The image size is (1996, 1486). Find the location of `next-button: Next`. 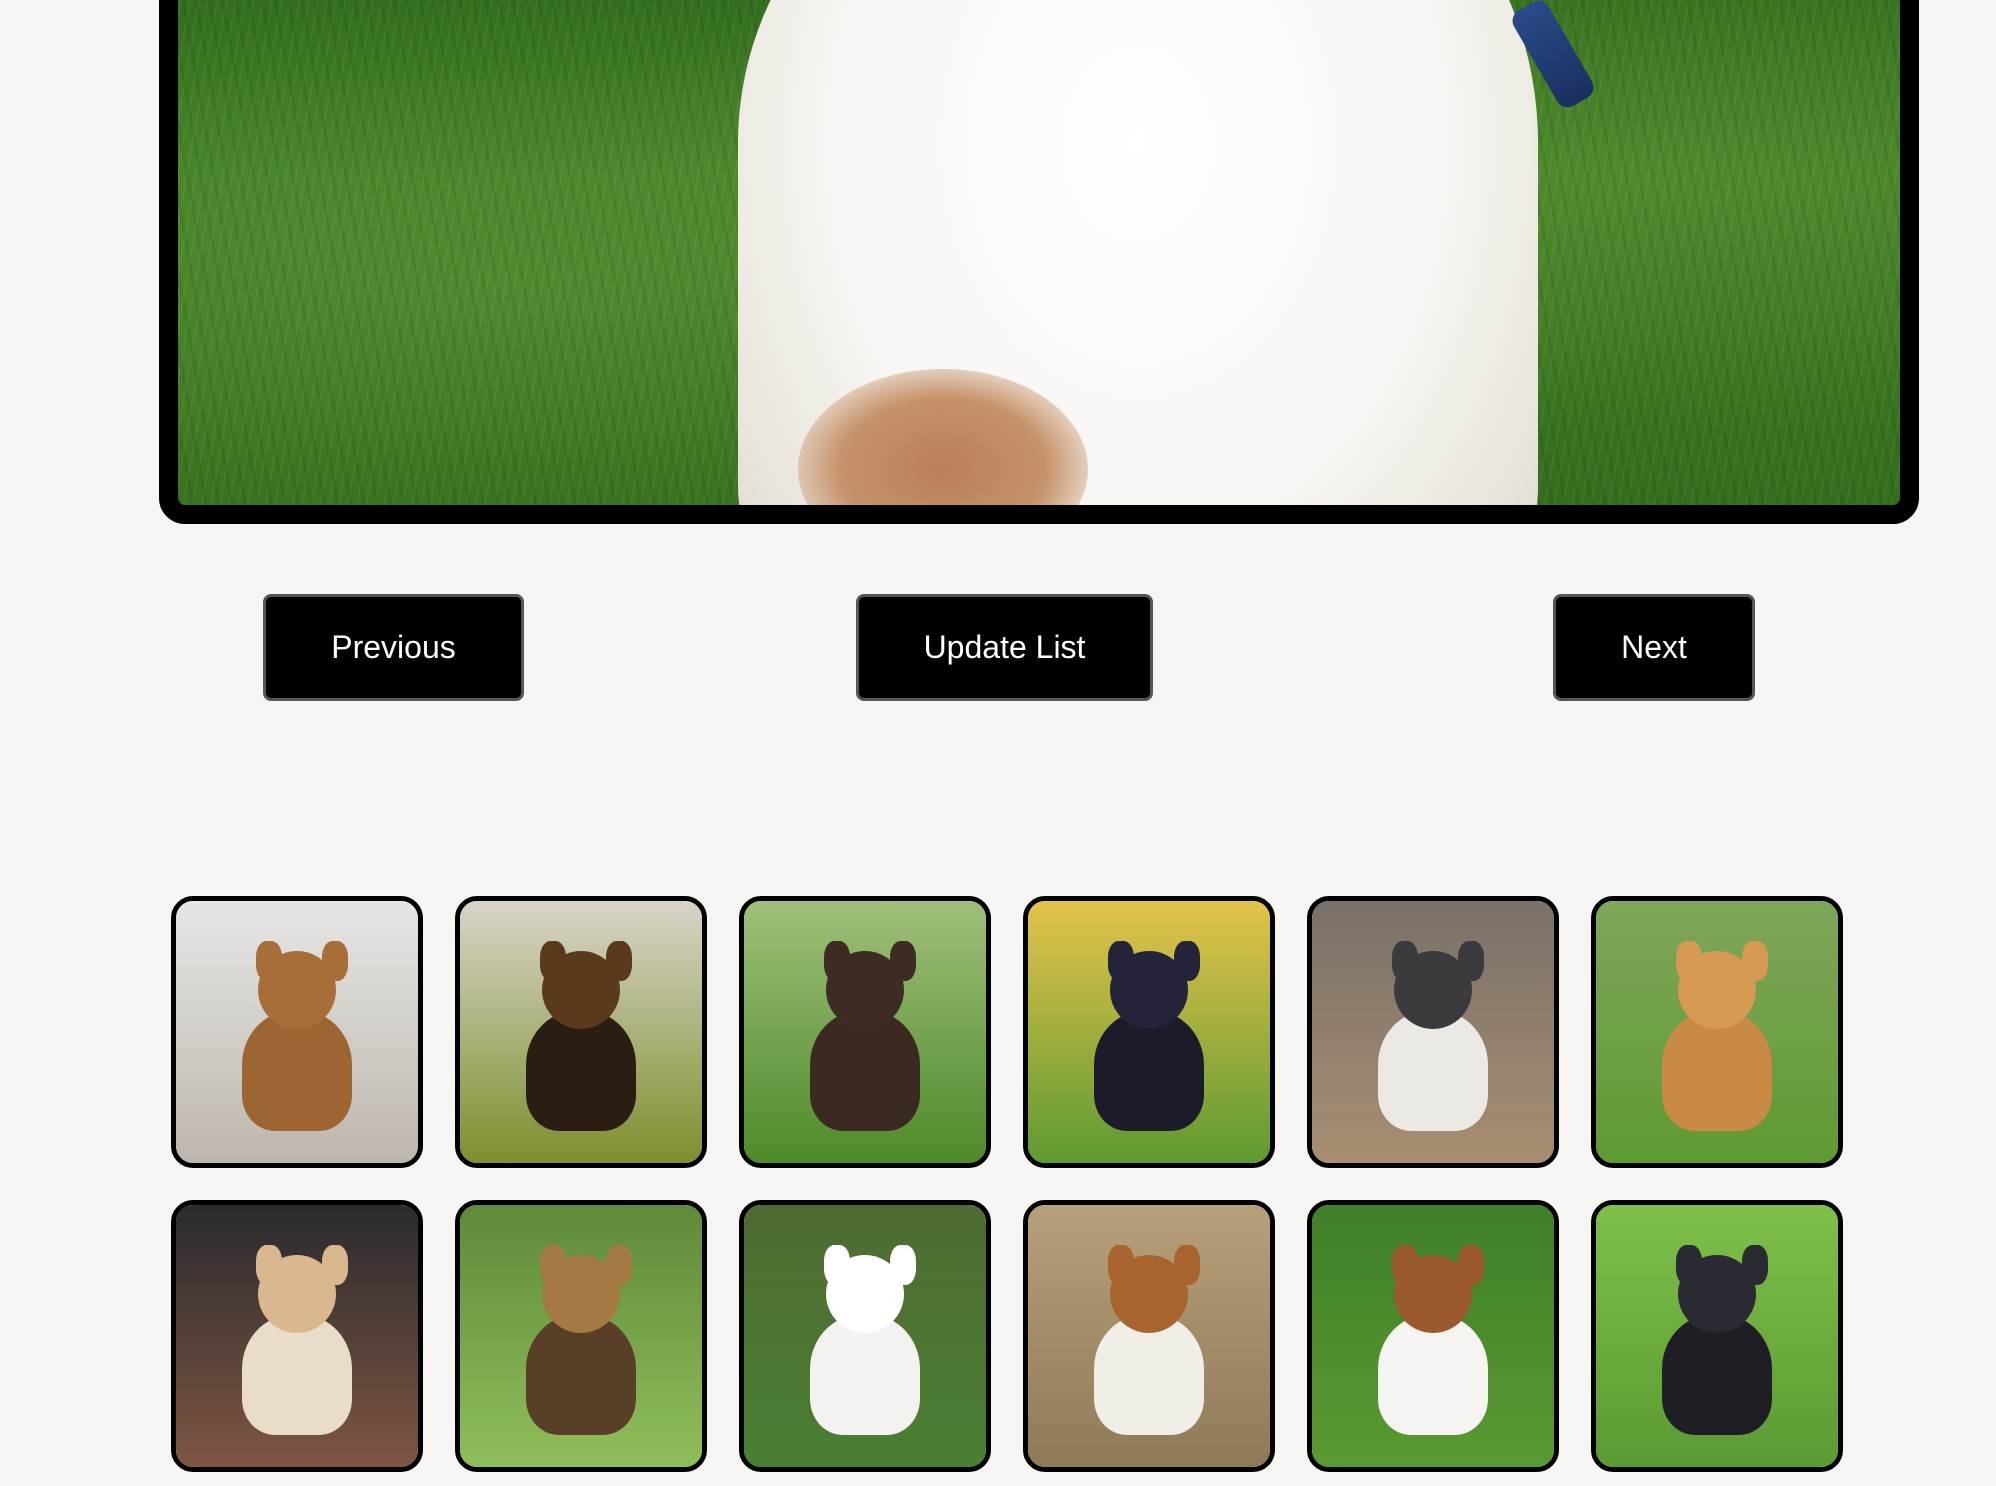

next-button: Next is located at coordinates (1654, 647).